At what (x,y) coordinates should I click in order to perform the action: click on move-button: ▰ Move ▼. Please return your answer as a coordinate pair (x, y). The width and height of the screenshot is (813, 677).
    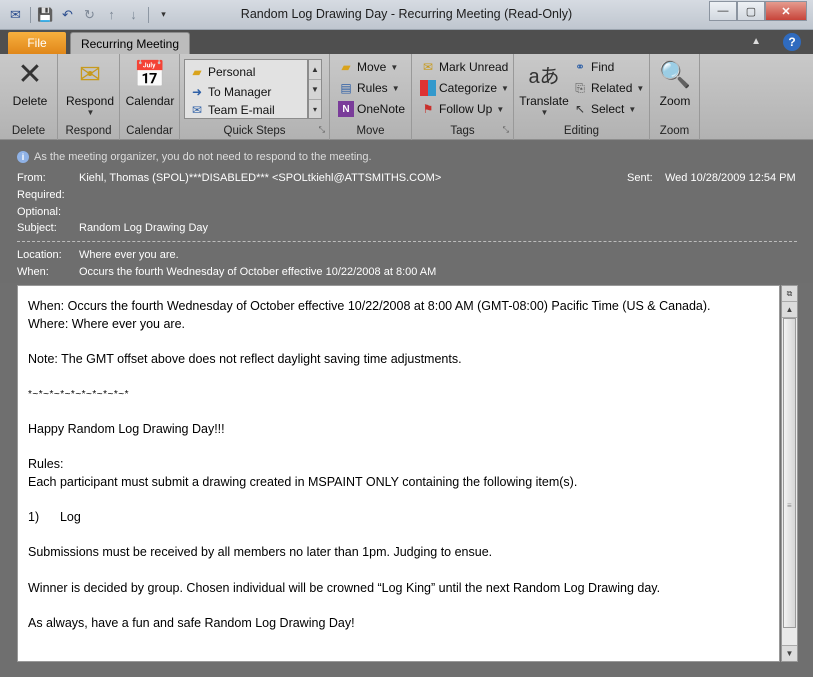
    Looking at the image, I should click on (368, 67).